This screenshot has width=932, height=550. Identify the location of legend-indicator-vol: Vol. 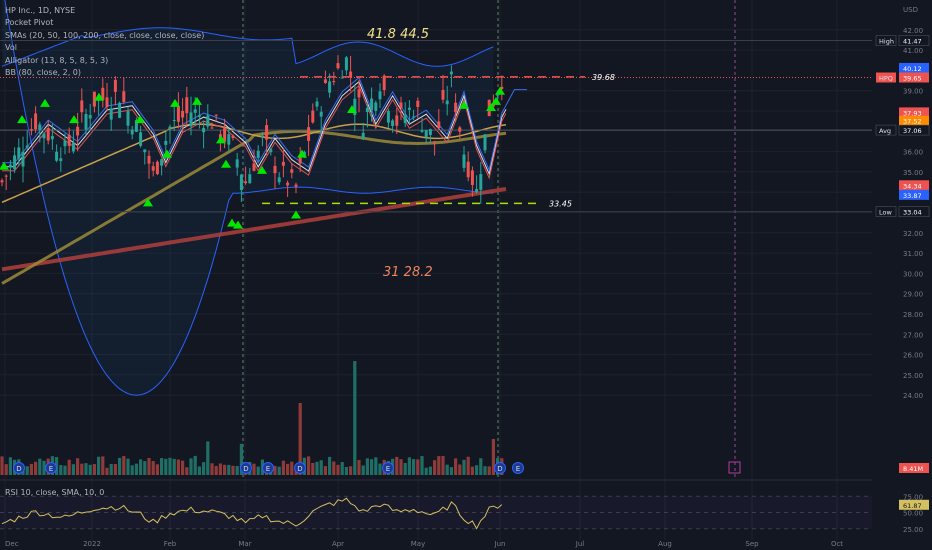
(104, 48).